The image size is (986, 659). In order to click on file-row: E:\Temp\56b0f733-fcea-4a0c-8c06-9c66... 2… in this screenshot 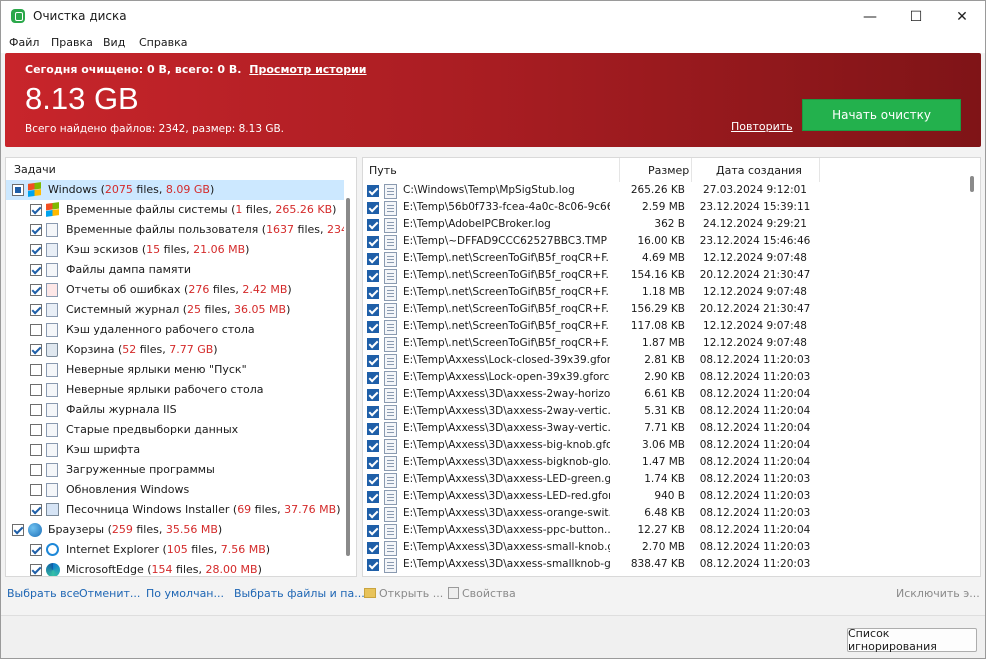, I will do `click(663, 208)`.